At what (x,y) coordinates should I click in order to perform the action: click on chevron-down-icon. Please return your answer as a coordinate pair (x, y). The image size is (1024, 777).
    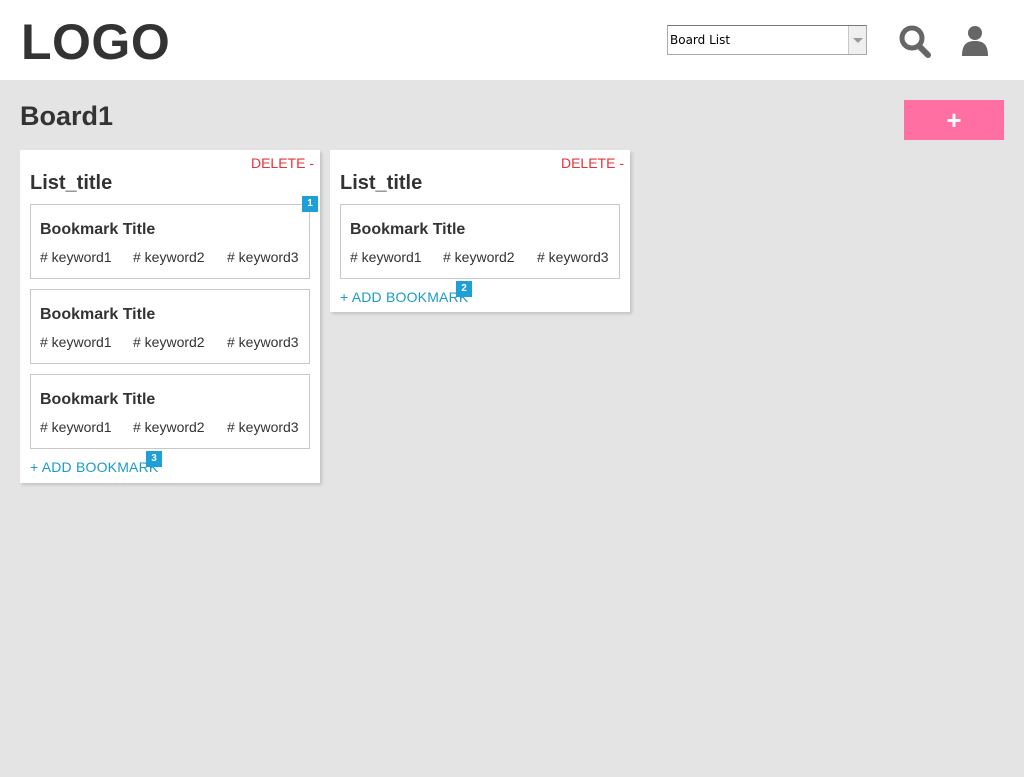
    Looking at the image, I should click on (857, 40).